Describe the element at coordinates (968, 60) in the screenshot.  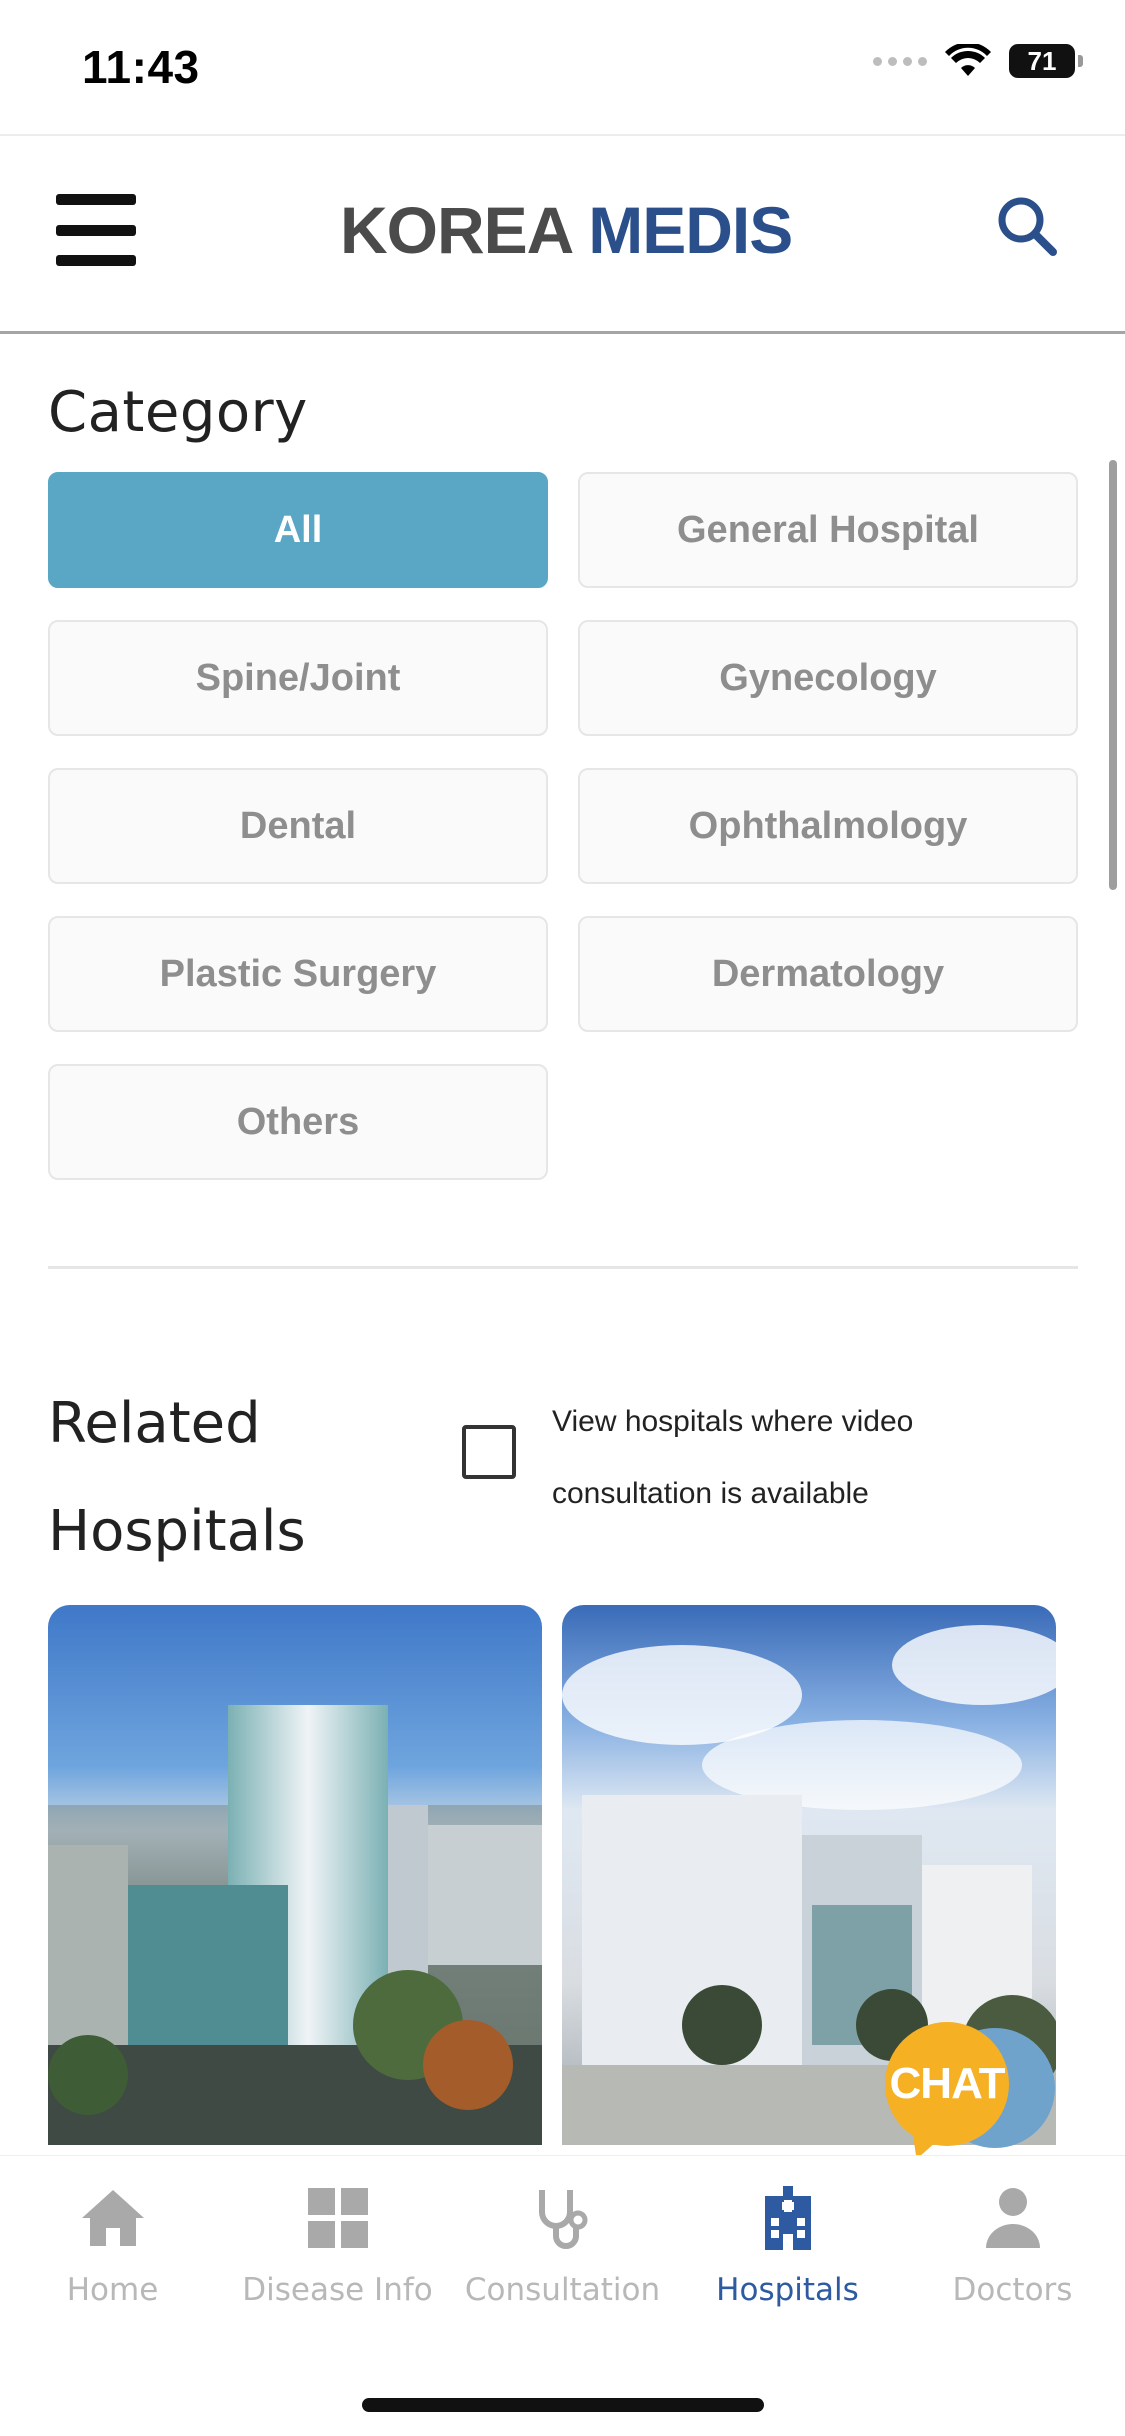
I see `wifi-icon` at that location.